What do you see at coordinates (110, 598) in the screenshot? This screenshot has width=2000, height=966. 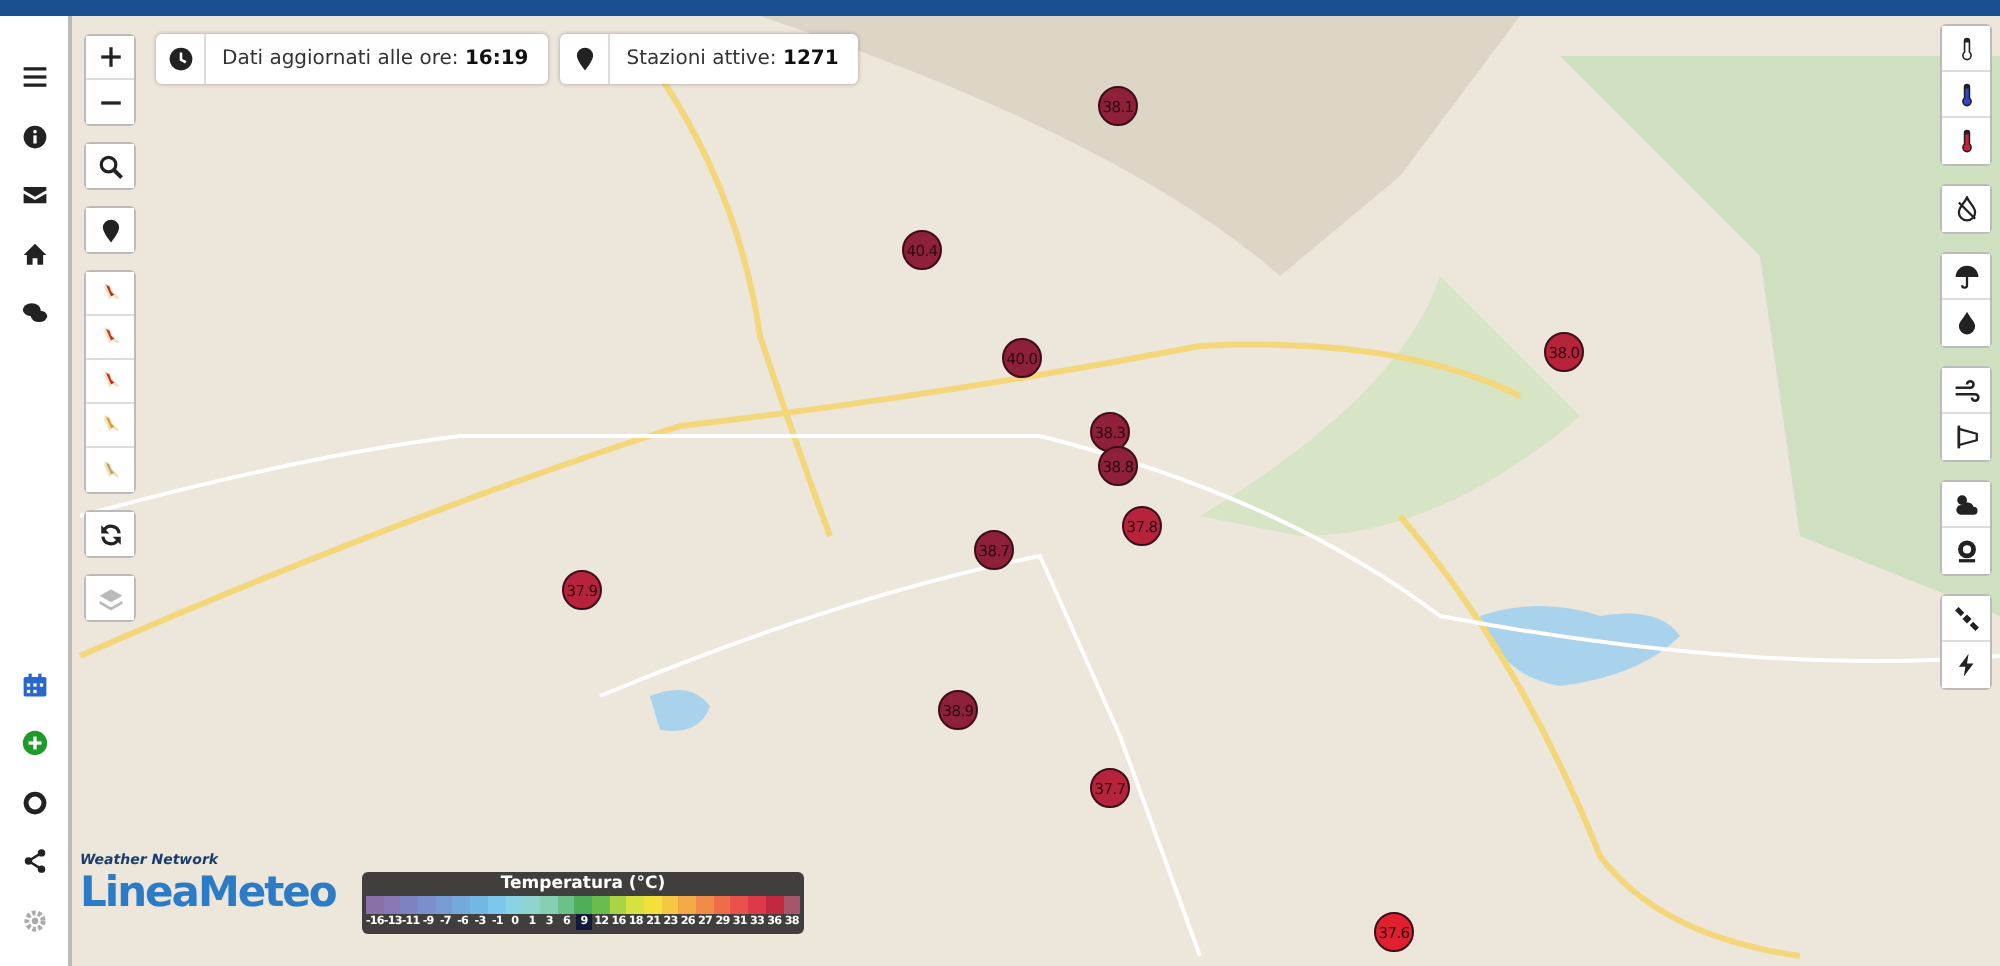 I see `layers-icon` at bounding box center [110, 598].